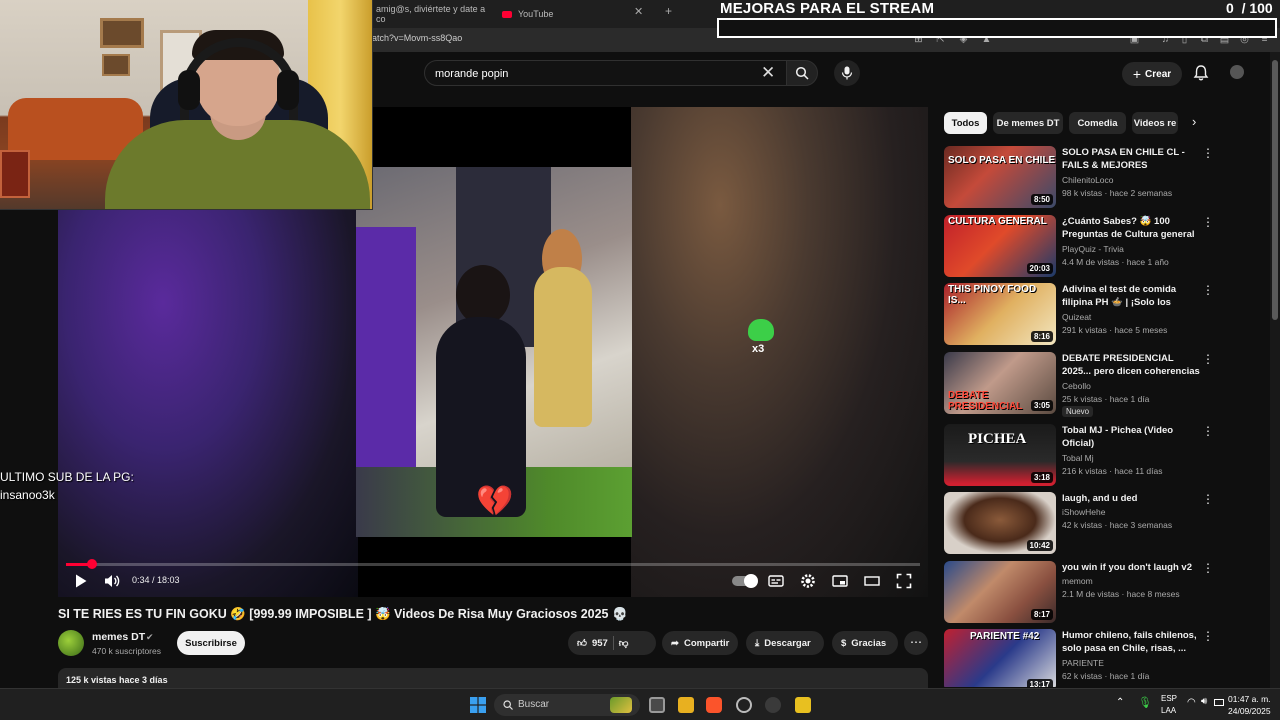  What do you see at coordinates (1131, 498) in the screenshot?
I see `recommendation-title: laugh, and u ded` at bounding box center [1131, 498].